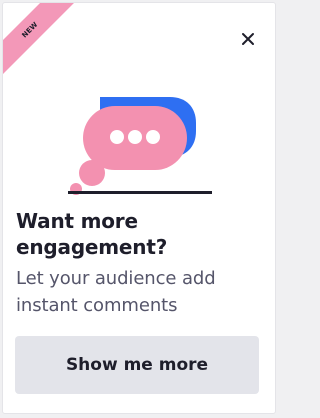 The width and height of the screenshot is (320, 418). I want to click on close-button, so click(248, 39).